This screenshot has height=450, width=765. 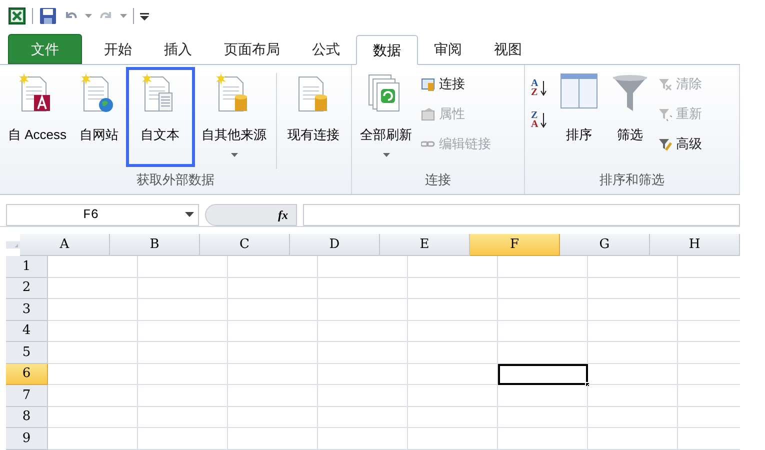 I want to click on ribbon-tab: 数据, so click(x=387, y=50).